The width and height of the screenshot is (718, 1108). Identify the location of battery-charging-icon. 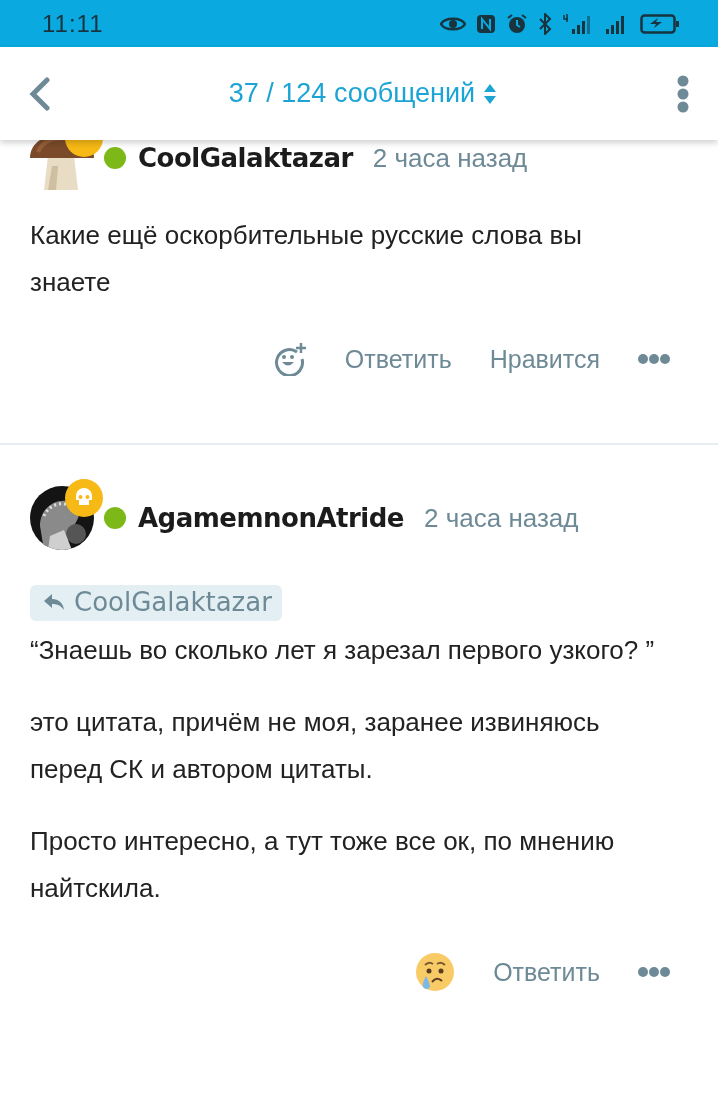
(660, 23).